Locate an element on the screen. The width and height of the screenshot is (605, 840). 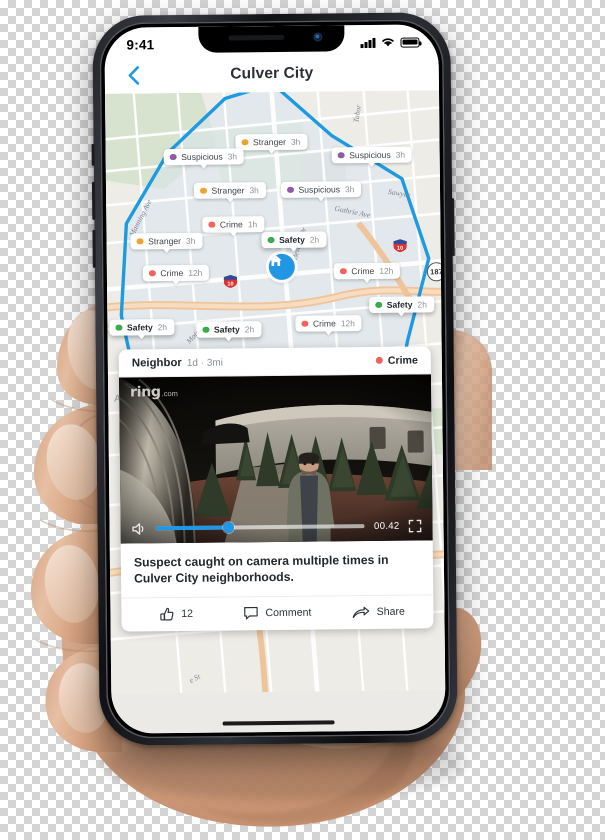
like-button: 12 is located at coordinates (175, 614).